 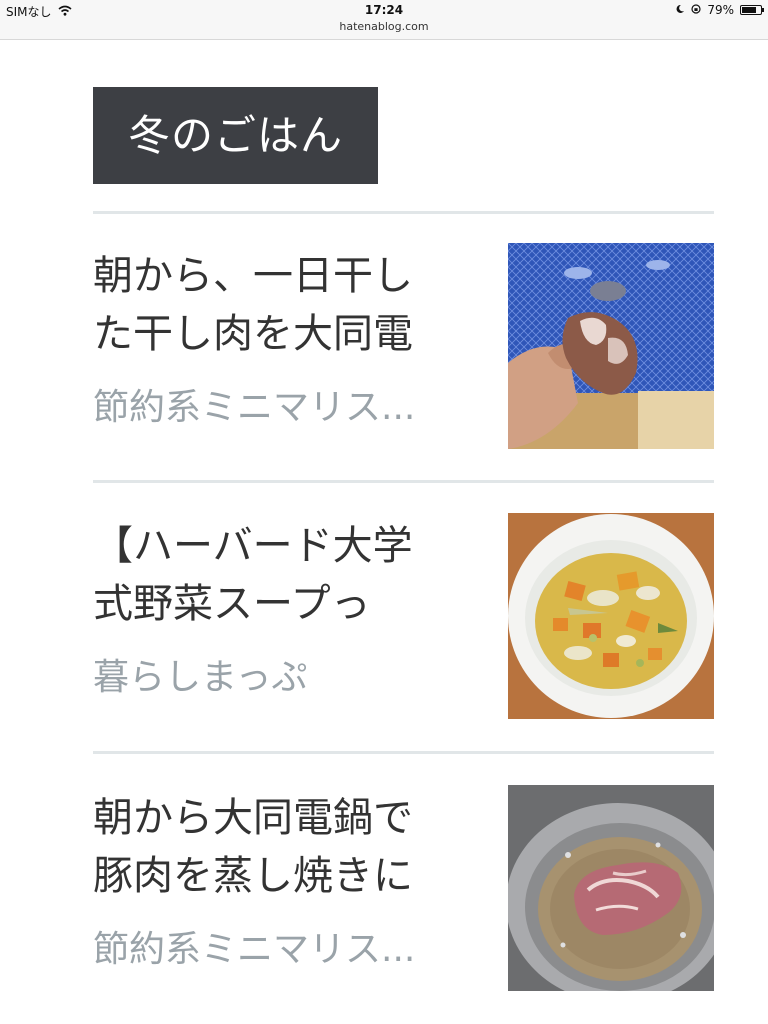 What do you see at coordinates (253, 876) in the screenshot?
I see `entry-title-line: 豚肉を蒸し焼きに` at bounding box center [253, 876].